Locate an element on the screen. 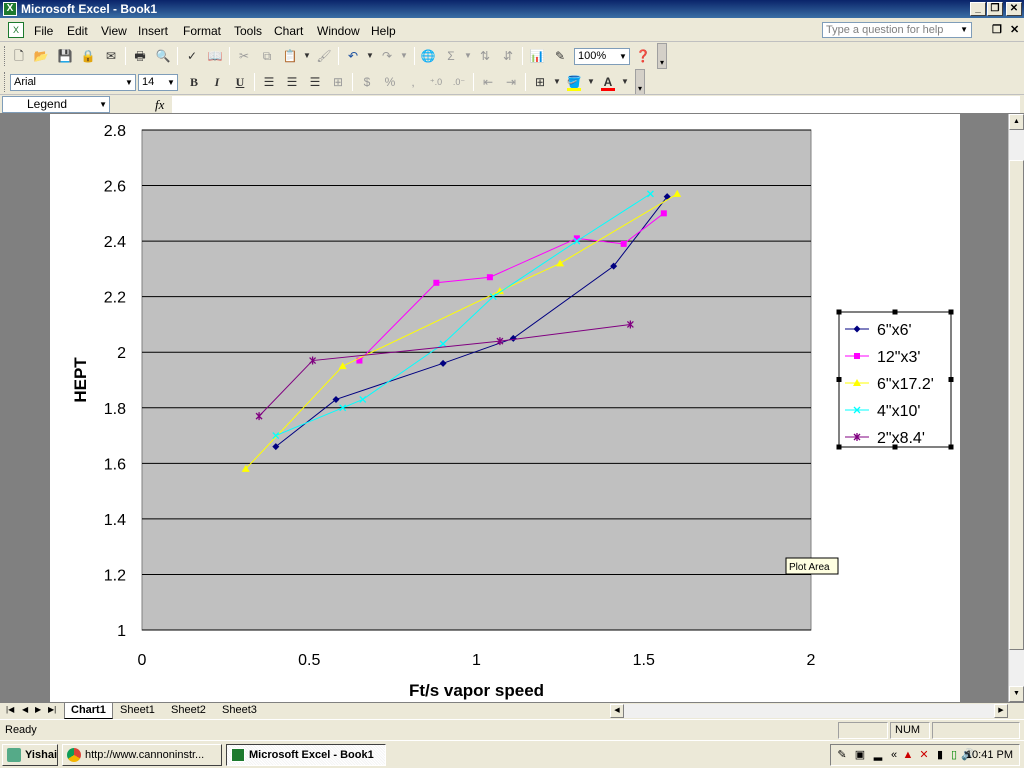 Image resolution: width=1024 pixels, height=768 pixels. next-sheet-icon: ▶ is located at coordinates (38, 709).